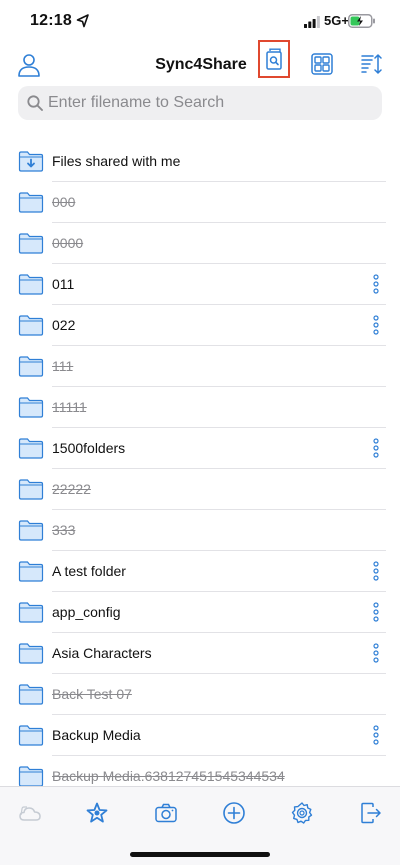  I want to click on file-row: 111, so click(200, 366).